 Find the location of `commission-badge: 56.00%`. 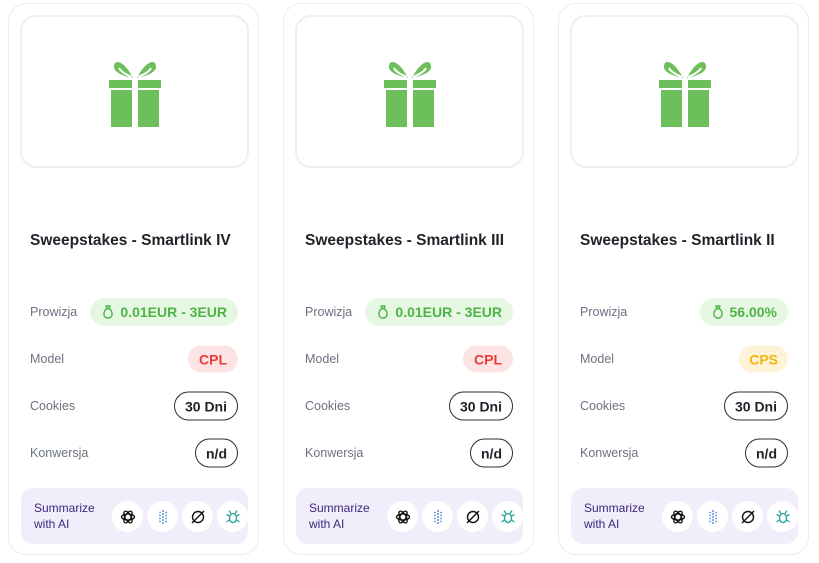

commission-badge: 56.00% is located at coordinates (743, 312).